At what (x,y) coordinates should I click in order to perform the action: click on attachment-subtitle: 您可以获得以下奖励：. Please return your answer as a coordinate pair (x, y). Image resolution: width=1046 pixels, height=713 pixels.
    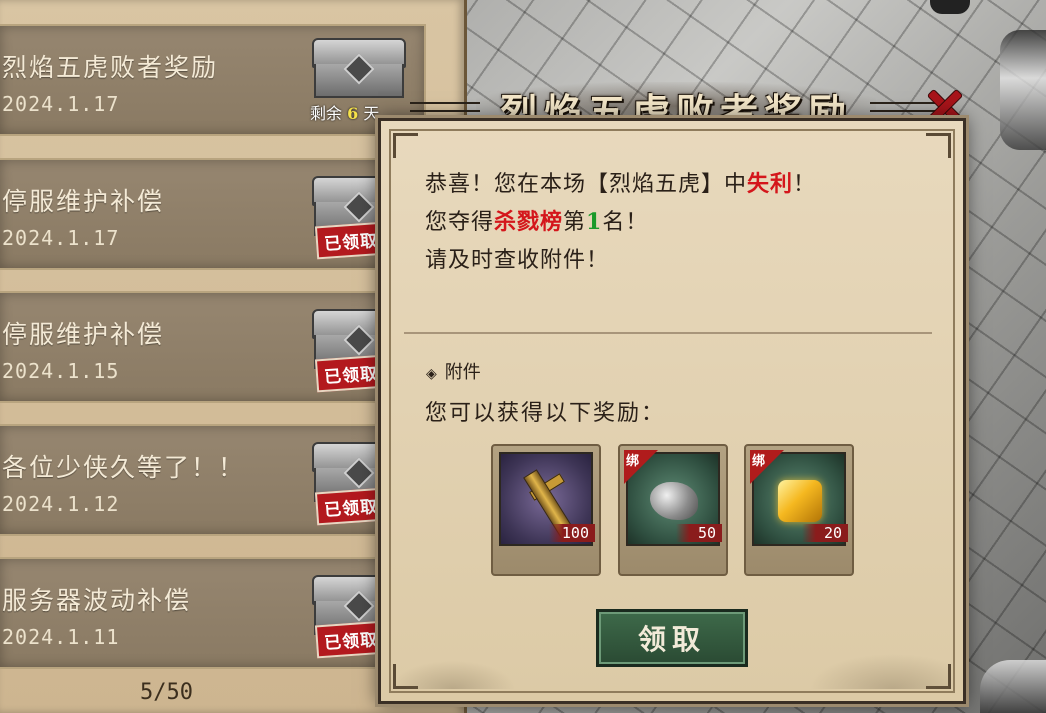
    Looking at the image, I should click on (545, 413).